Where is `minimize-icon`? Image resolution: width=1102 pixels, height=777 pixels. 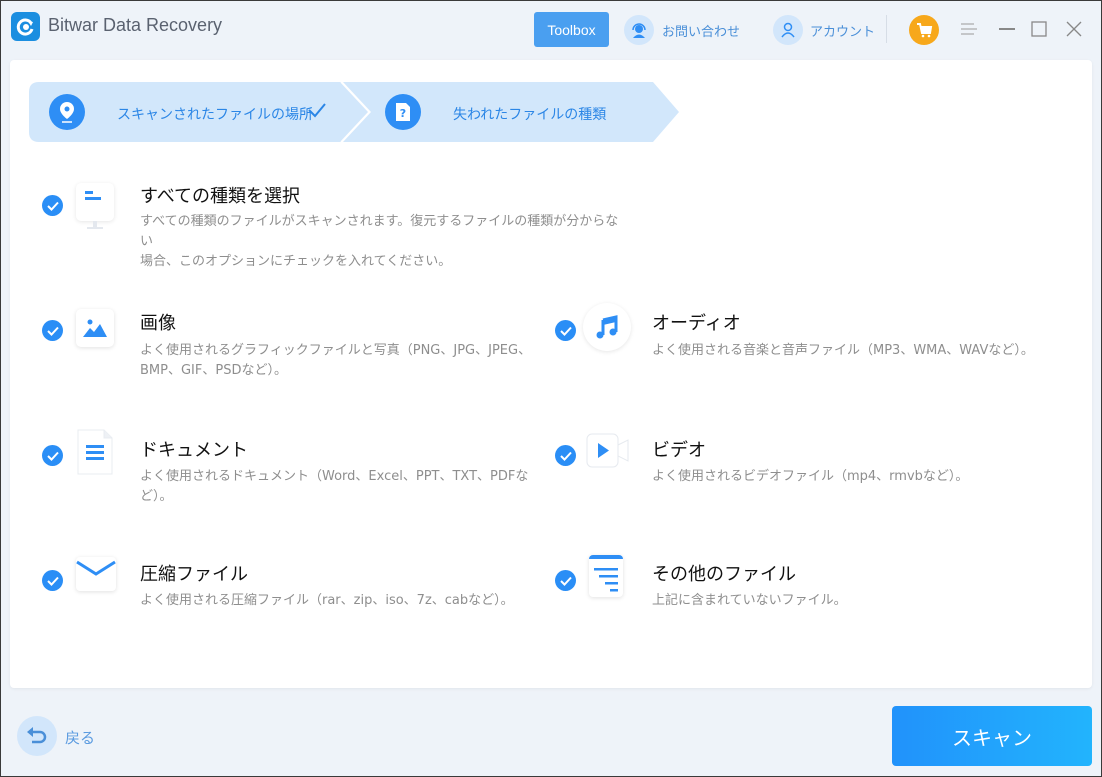 minimize-icon is located at coordinates (1007, 29).